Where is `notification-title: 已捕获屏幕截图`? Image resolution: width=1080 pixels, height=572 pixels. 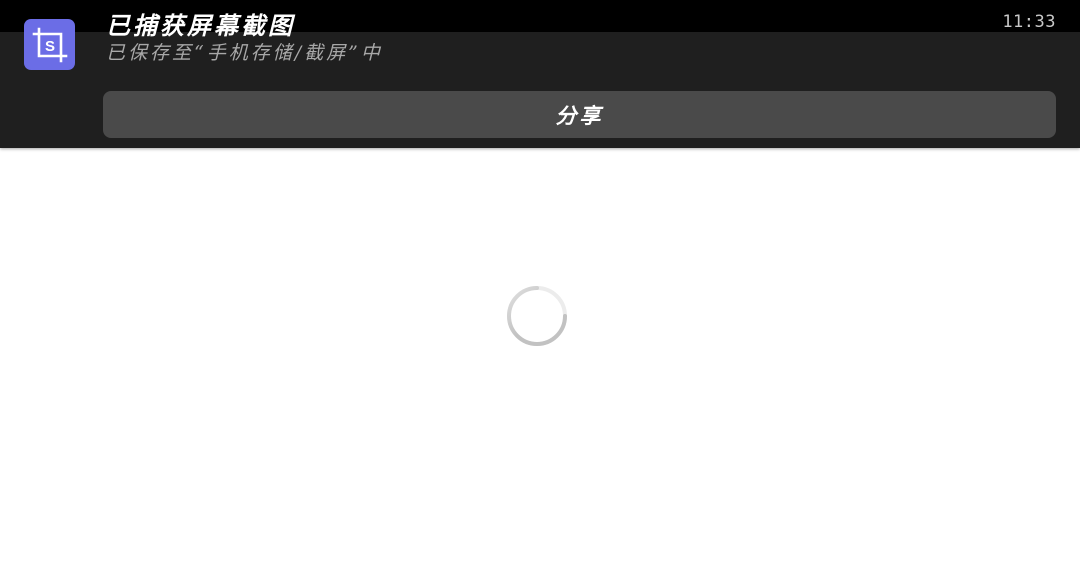 notification-title: 已捕获屏幕截图 is located at coordinates (200, 25).